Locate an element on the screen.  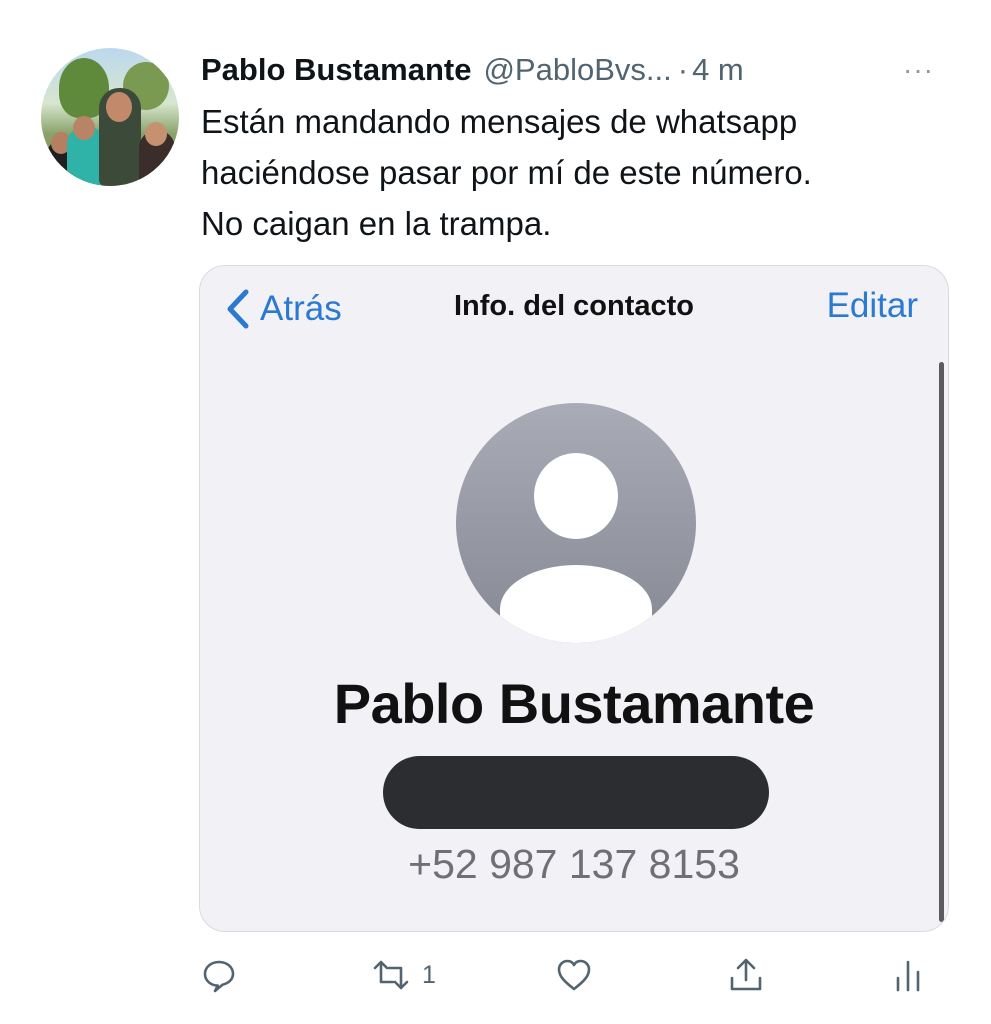
analytics-icon is located at coordinates (908, 976).